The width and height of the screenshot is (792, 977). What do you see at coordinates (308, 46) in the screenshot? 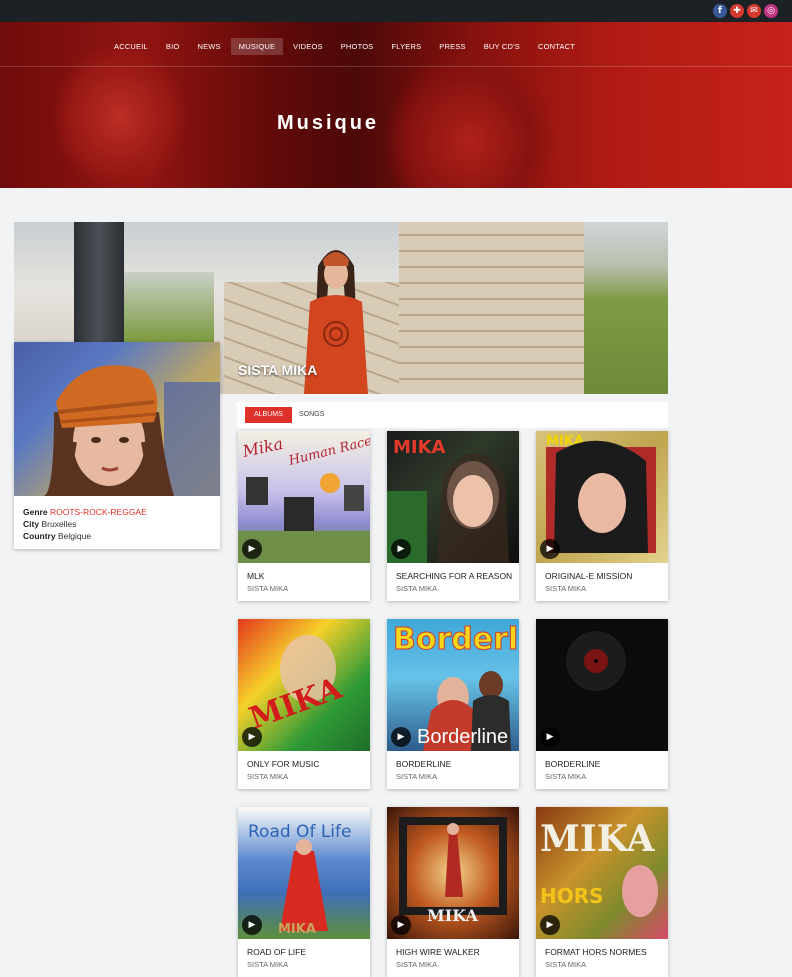
I see `nav-videos: VIDEOS` at bounding box center [308, 46].